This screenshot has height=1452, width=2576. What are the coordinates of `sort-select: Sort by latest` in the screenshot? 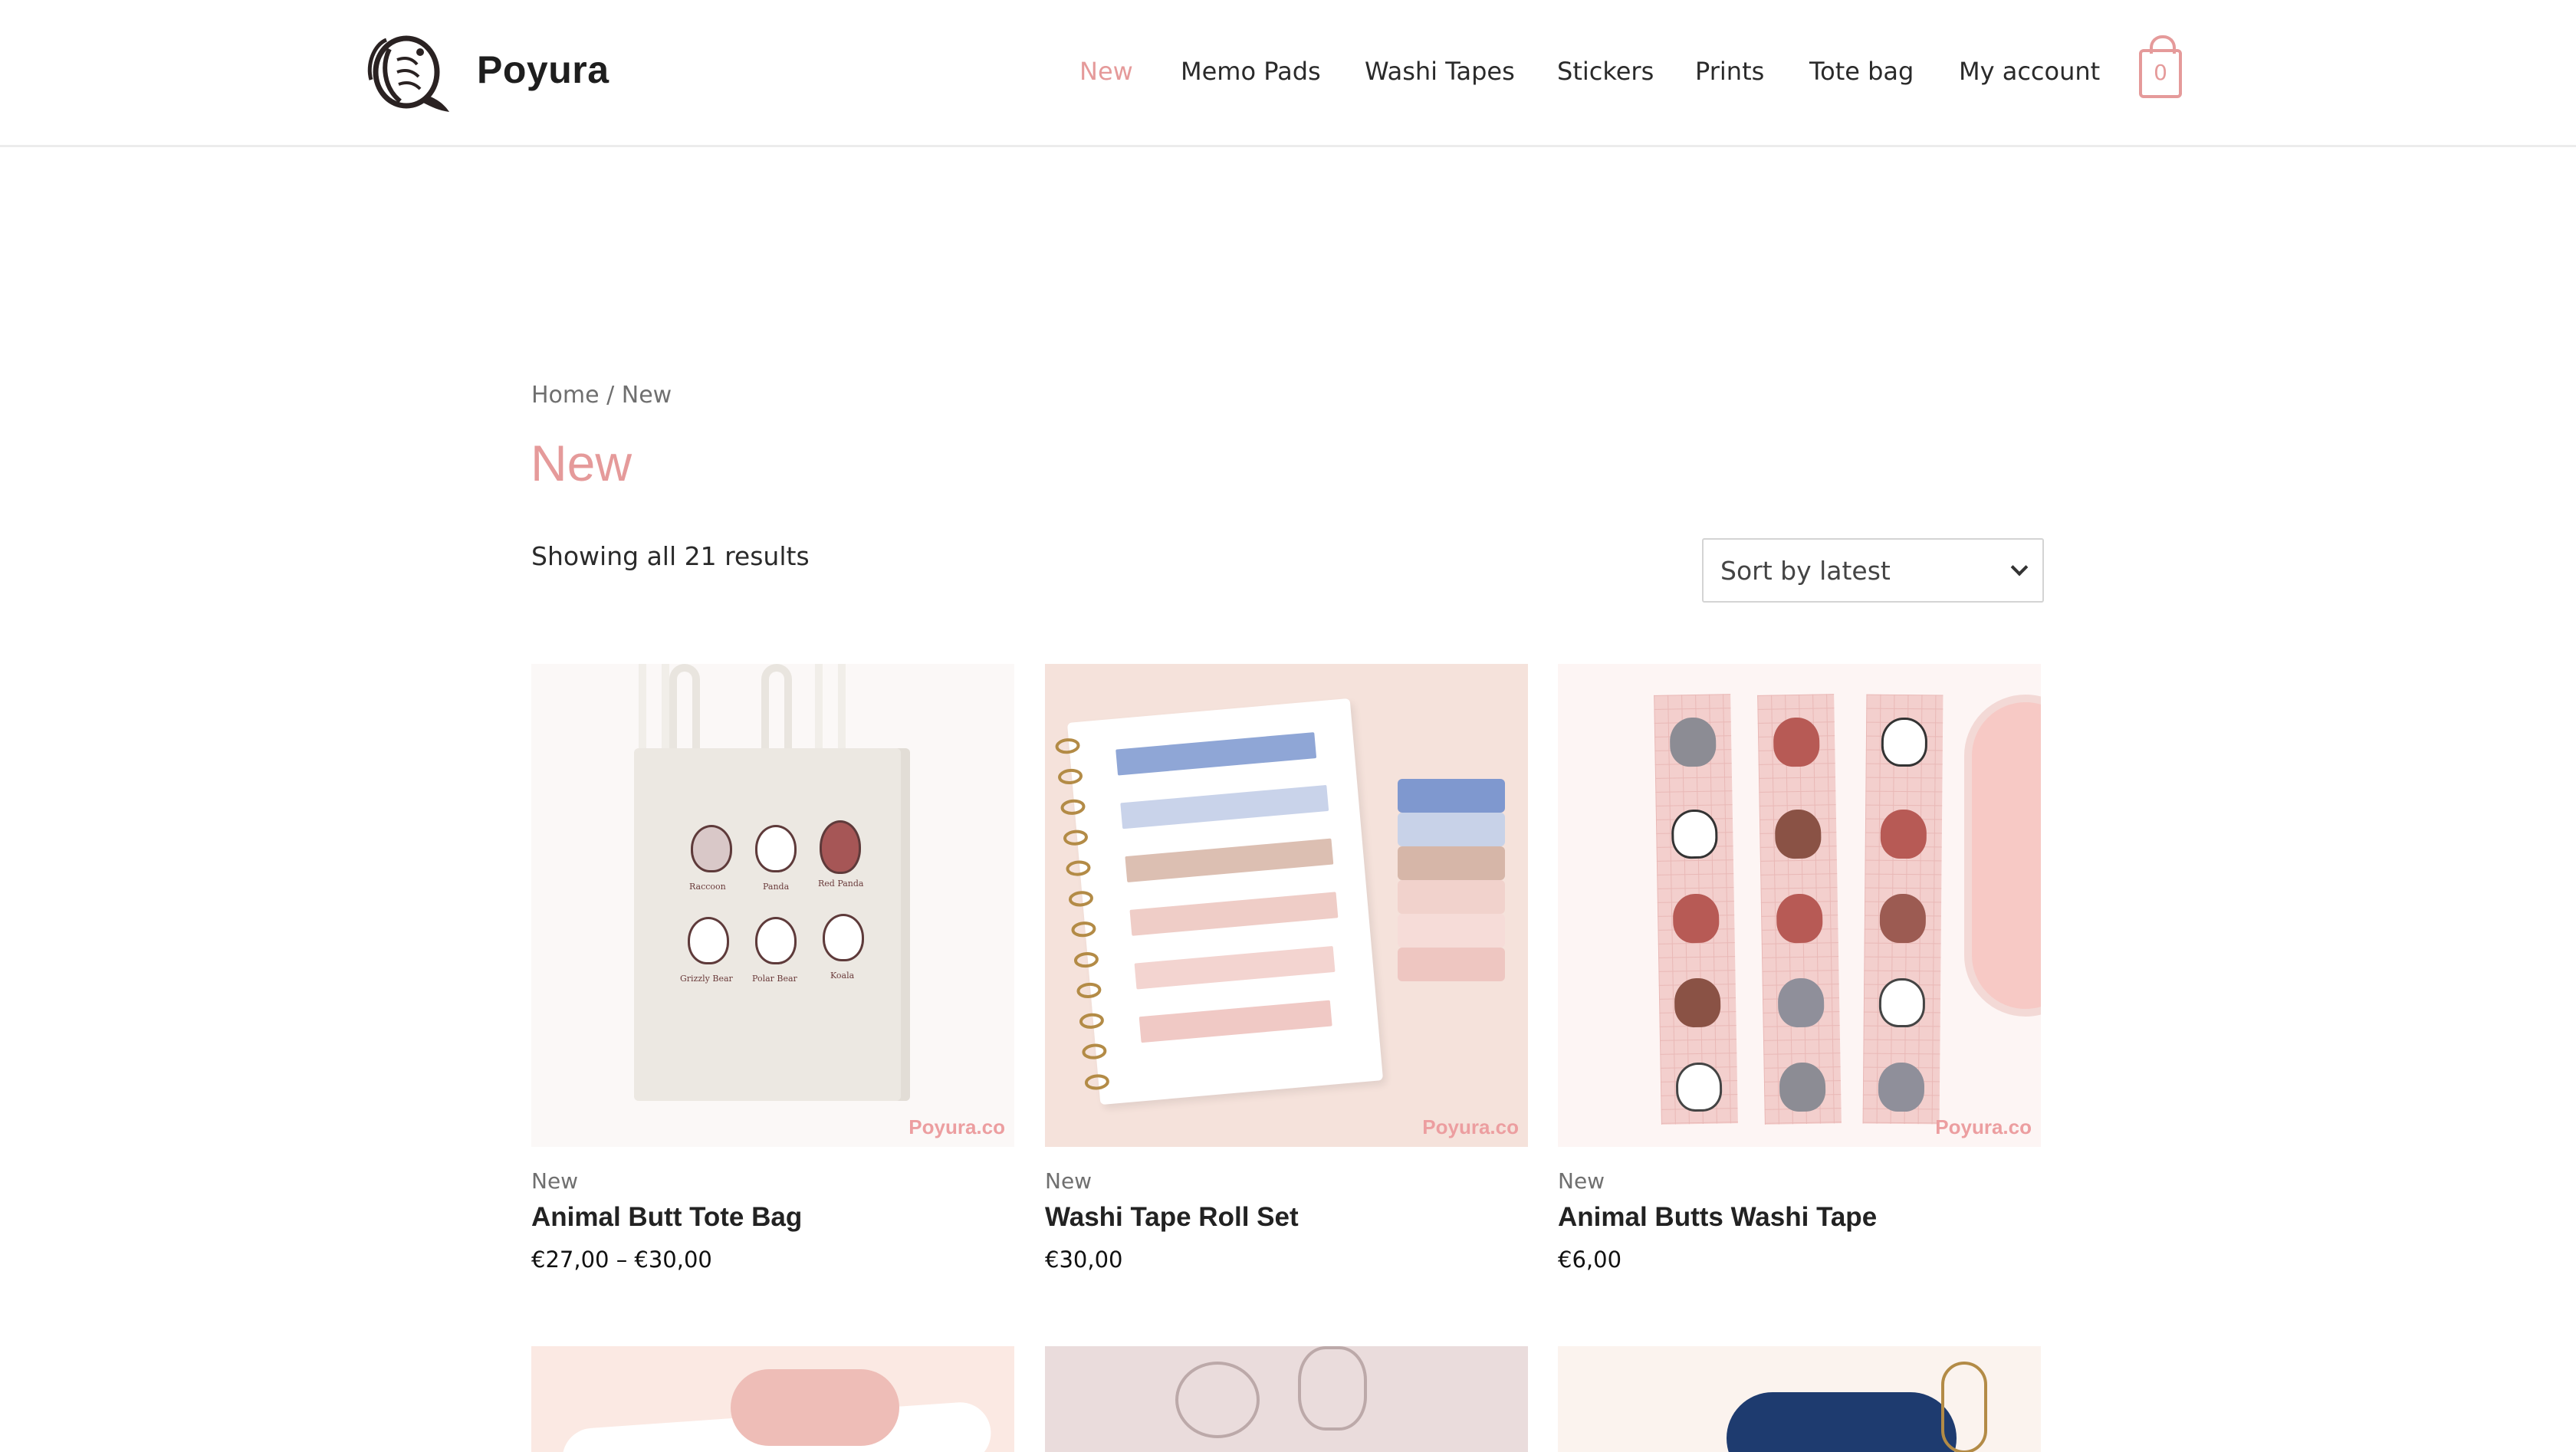 It's located at (1873, 570).